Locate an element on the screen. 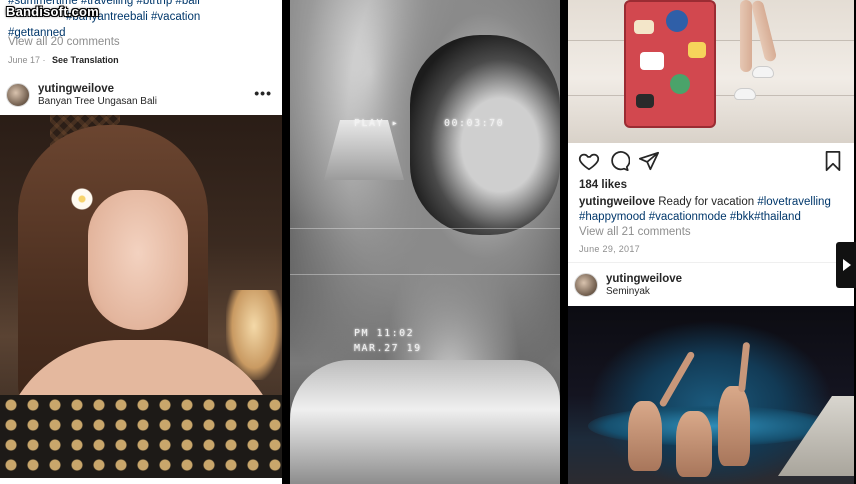  post-location: Banyan Tree Ungasan Bali is located at coordinates (97, 101).